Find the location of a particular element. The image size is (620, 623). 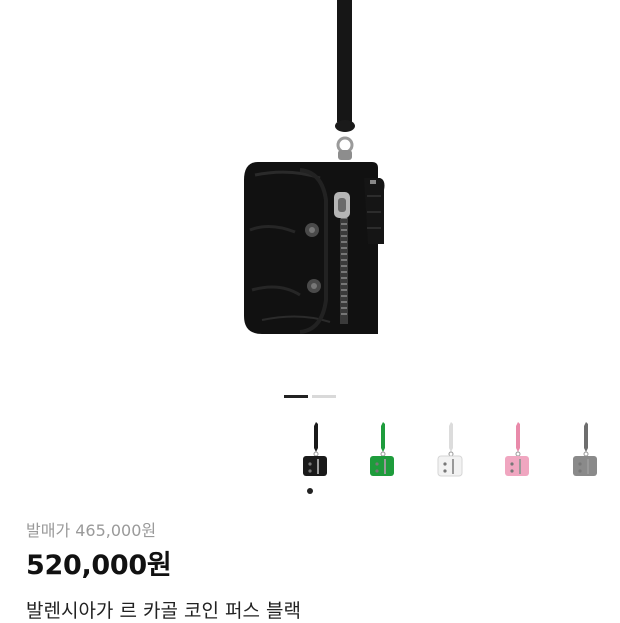

variant-thumbnail-black is located at coordinates (316, 453).